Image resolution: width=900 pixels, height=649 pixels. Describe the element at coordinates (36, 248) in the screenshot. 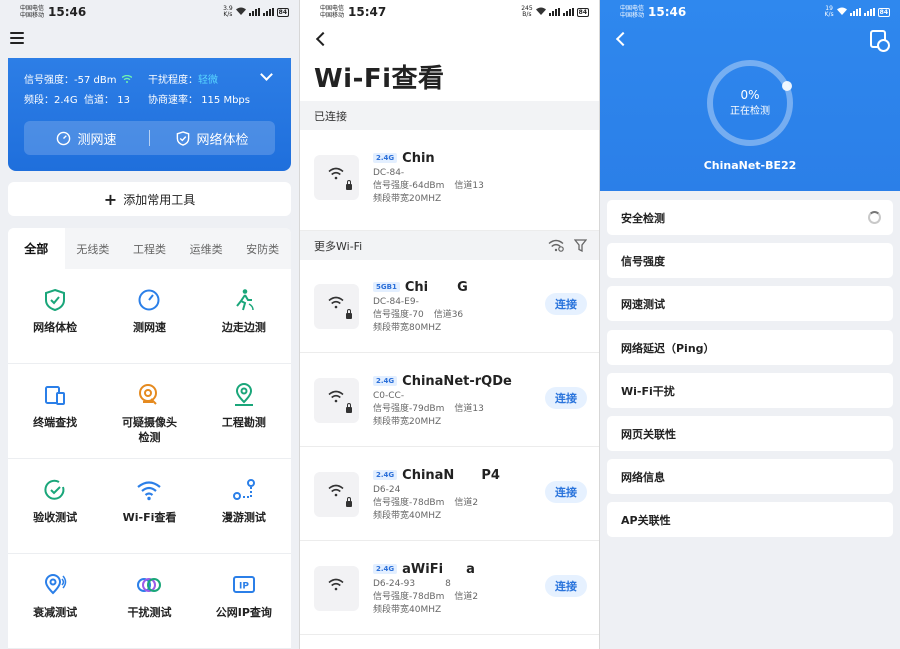

I see `tab-all: 全部` at that location.